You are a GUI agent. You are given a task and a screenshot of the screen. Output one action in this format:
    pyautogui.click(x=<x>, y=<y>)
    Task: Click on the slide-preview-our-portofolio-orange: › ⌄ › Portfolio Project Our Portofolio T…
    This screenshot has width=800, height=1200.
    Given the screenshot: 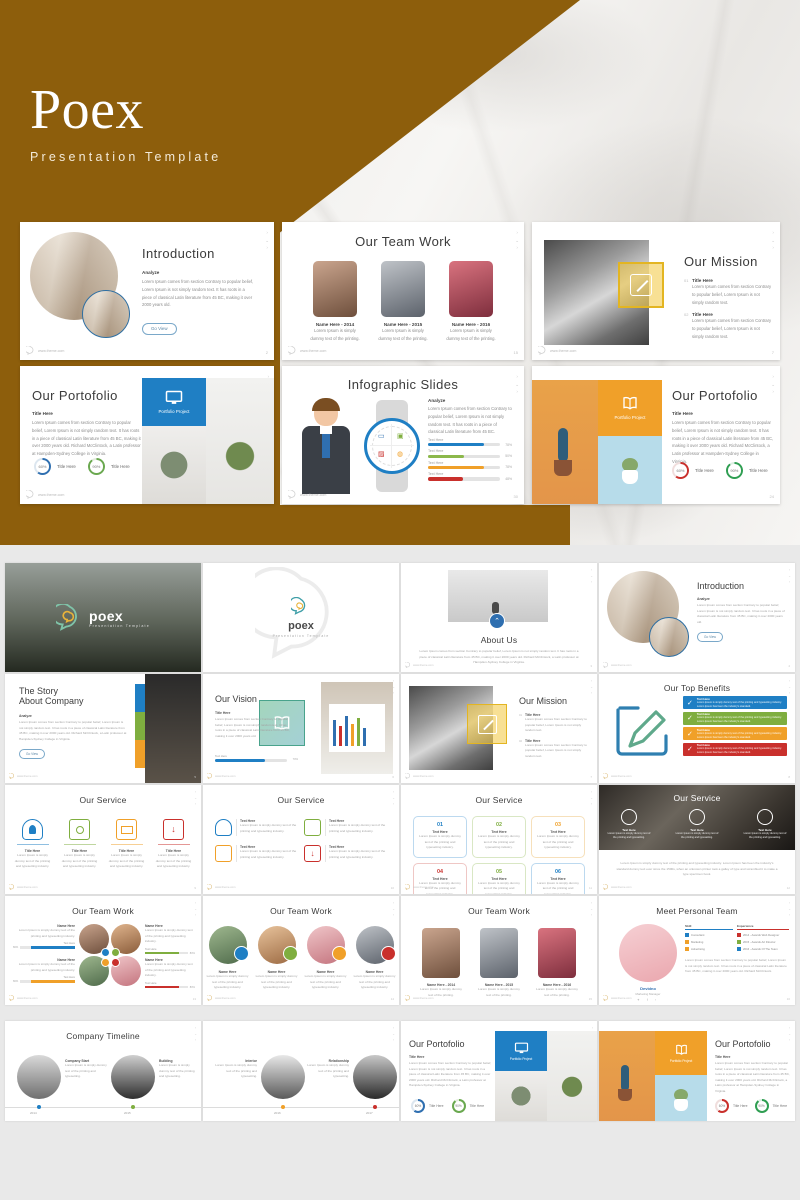 What is the action you would take?
    pyautogui.click(x=656, y=435)
    